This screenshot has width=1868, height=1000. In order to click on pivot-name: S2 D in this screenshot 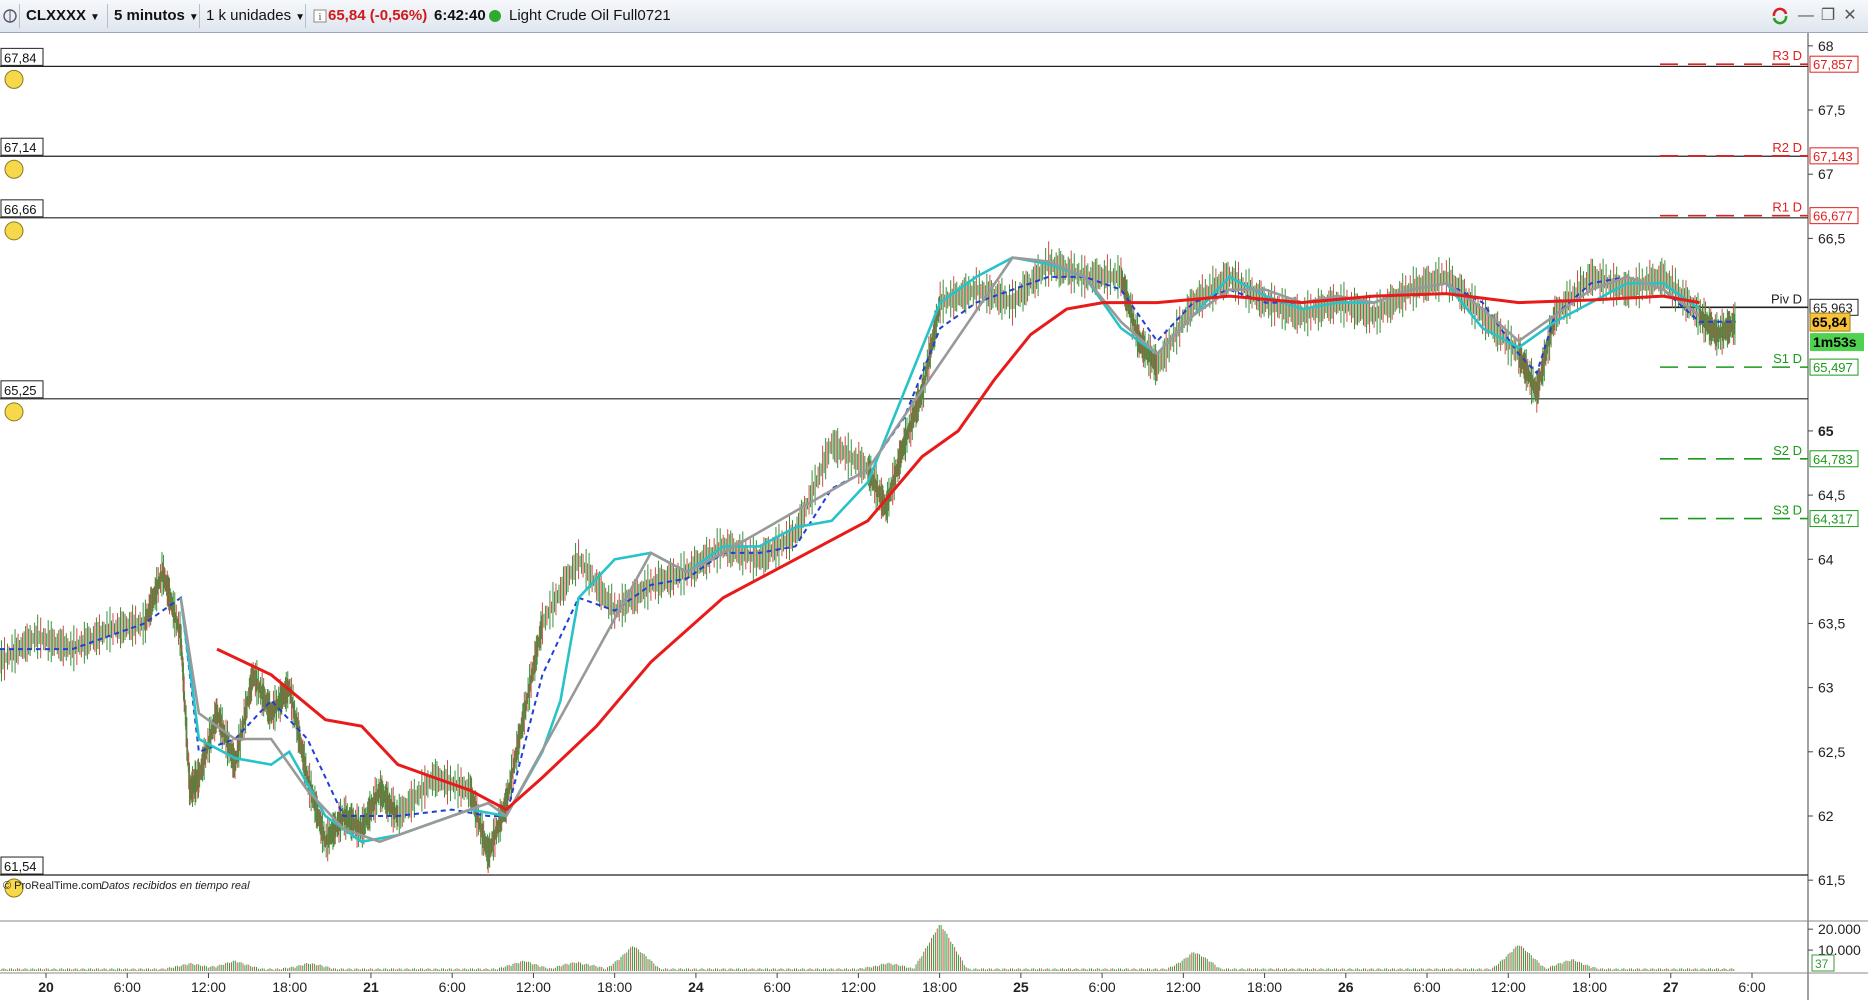, I will do `click(1787, 450)`.